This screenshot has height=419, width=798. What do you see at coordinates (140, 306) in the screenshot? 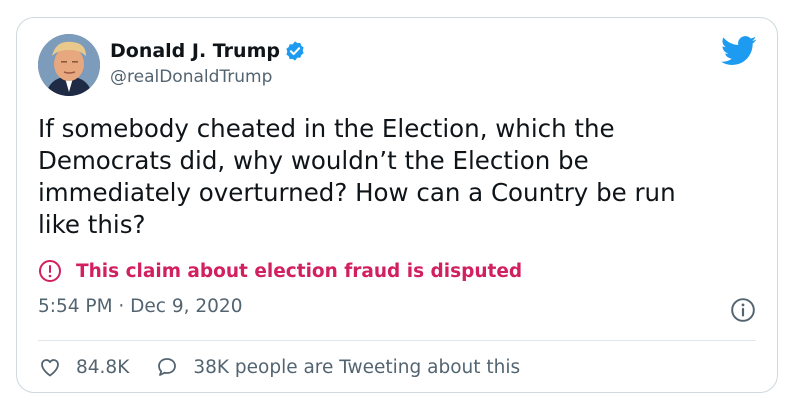
I see `tweet-timestamp: 5:54 PM · Dec 9, 2020` at bounding box center [140, 306].